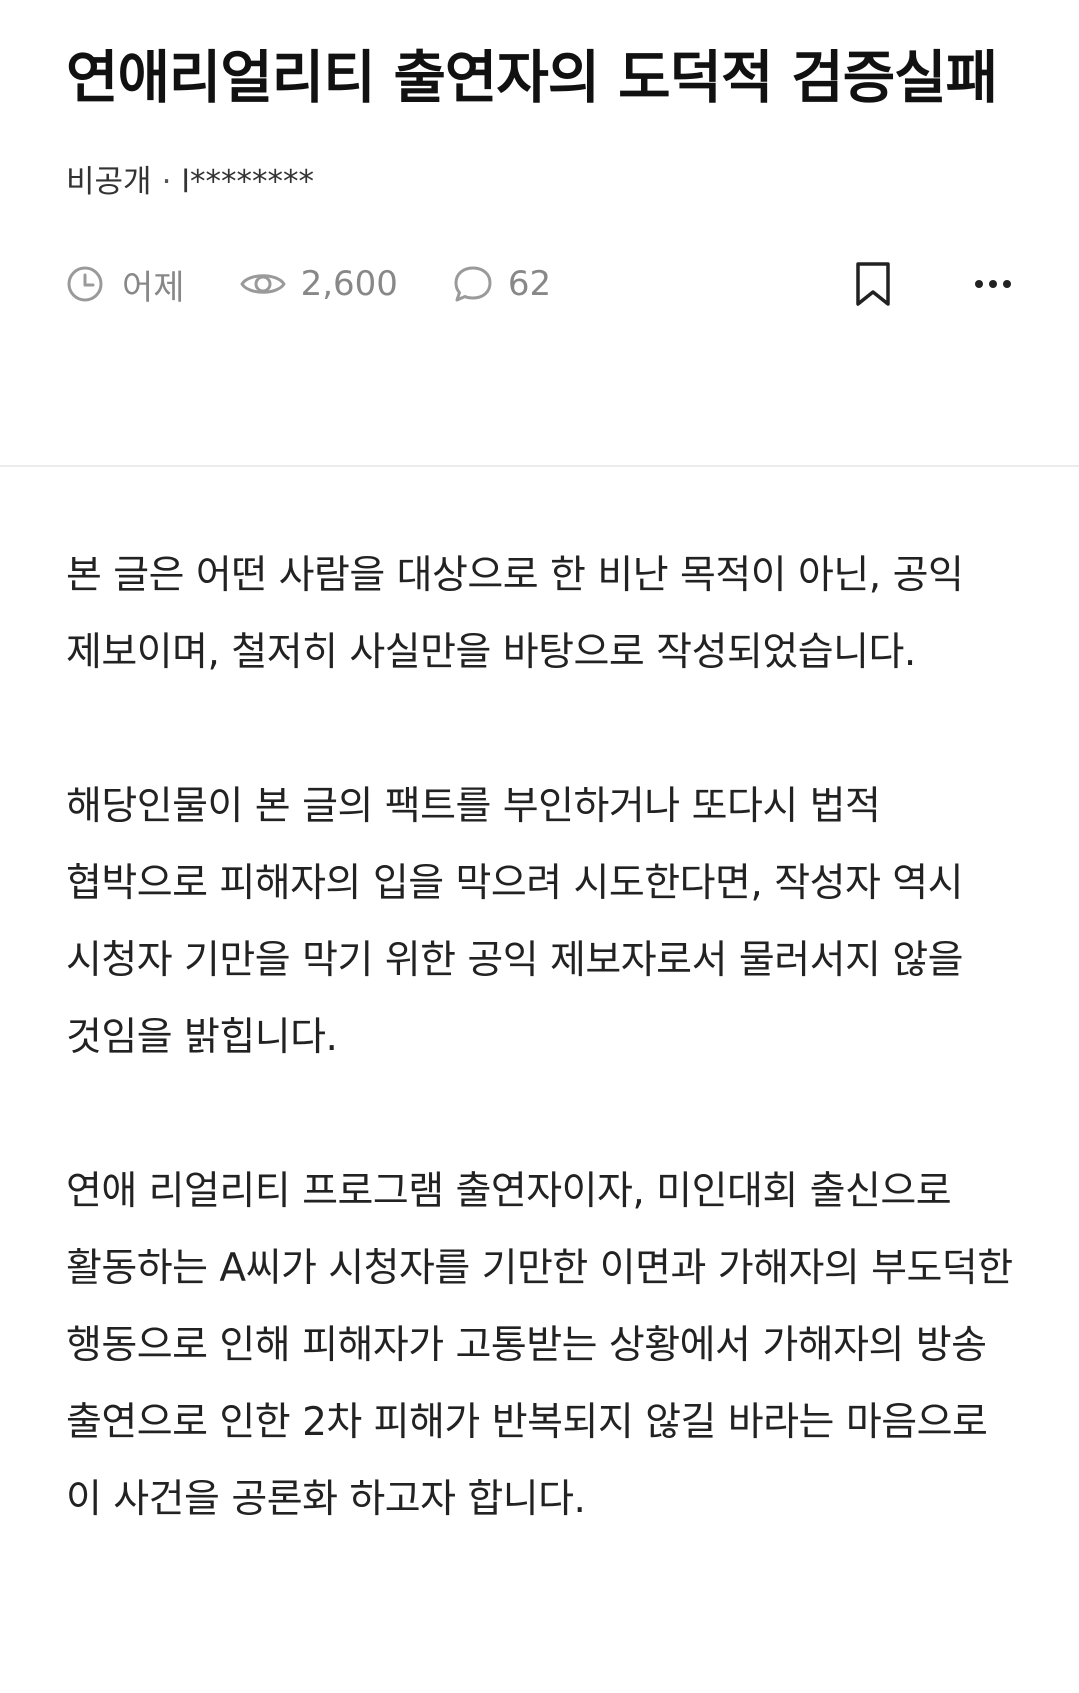 This screenshot has width=1079, height=1693. What do you see at coordinates (529, 284) in the screenshot?
I see `comment-count-value: 62` at bounding box center [529, 284].